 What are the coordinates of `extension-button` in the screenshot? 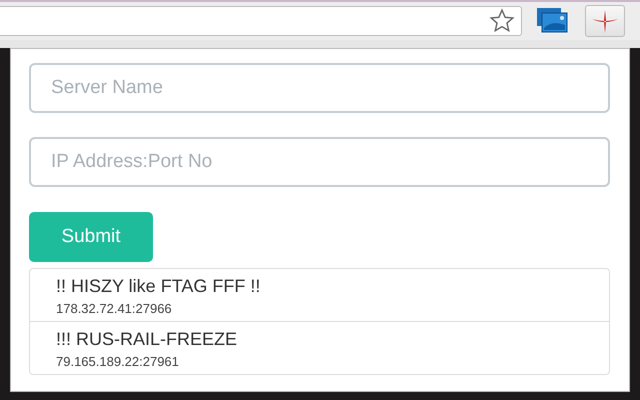 It's located at (605, 21).